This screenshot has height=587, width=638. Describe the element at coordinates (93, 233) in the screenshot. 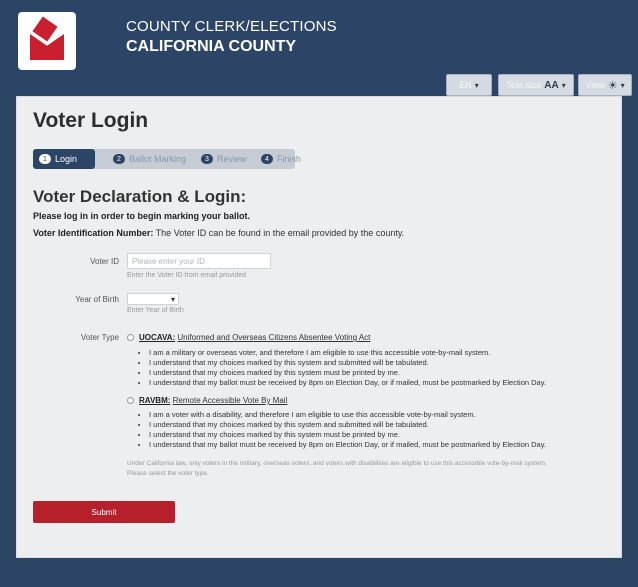

I see `voter-id-info-label: Voter Identification Number:` at that location.